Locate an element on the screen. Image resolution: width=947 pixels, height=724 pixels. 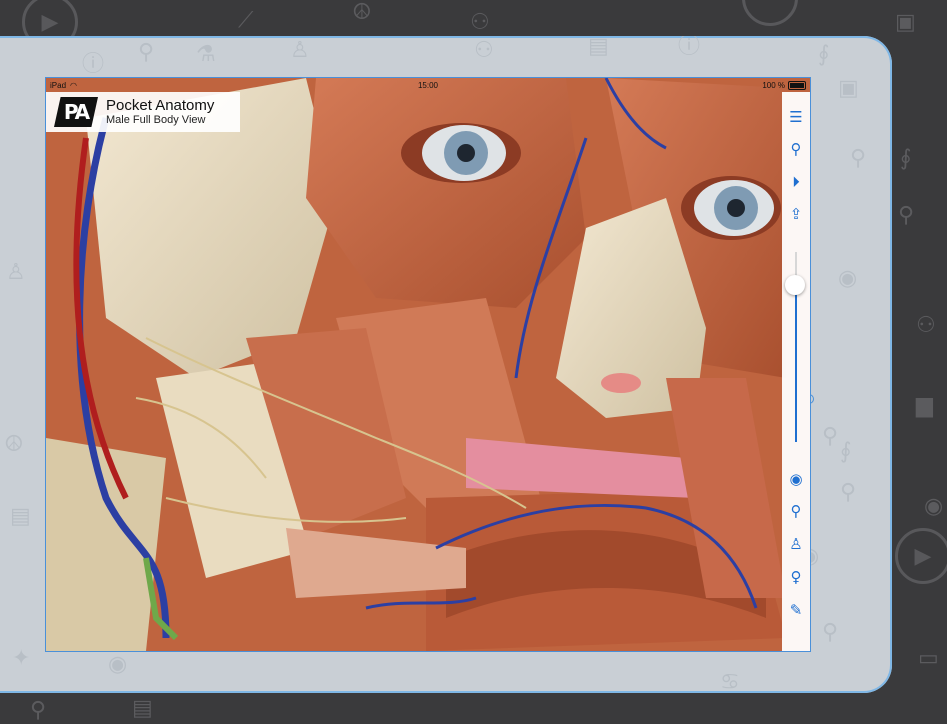
status-bar: iPad ◠ 15:00 100 % is located at coordinates (428, 85).